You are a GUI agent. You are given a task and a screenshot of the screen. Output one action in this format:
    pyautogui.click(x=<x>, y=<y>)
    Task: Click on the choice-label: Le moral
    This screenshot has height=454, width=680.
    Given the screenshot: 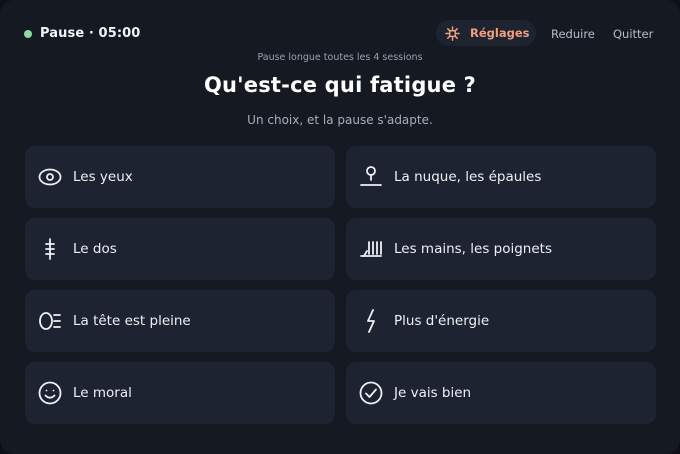 What is the action you would take?
    pyautogui.click(x=102, y=393)
    